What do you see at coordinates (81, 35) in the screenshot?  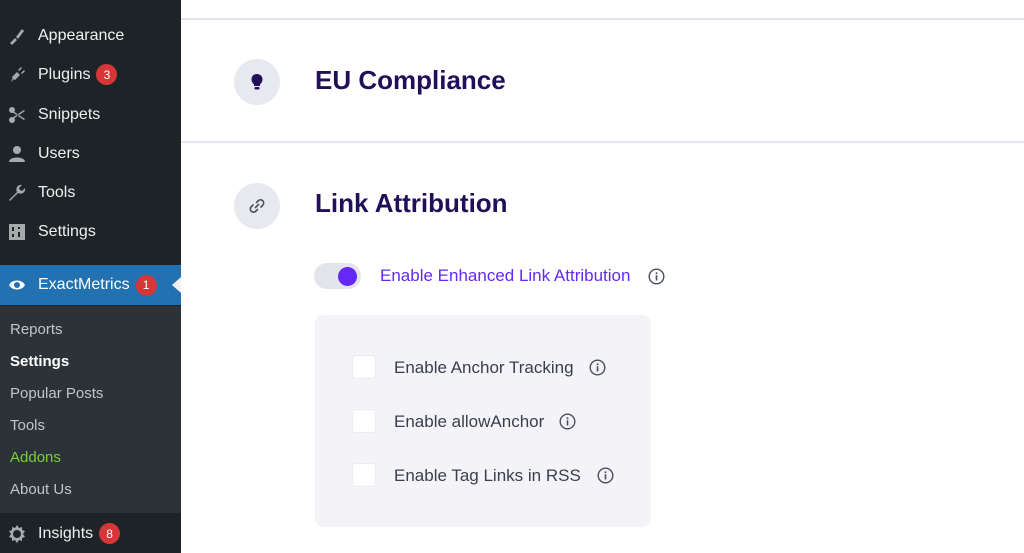 I see `menu-label: Appearance` at bounding box center [81, 35].